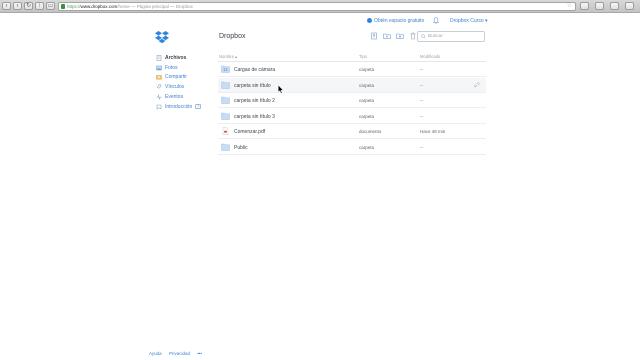 The width and height of the screenshot is (640, 360). I want to click on tabs-button: ▭, so click(50, 6).